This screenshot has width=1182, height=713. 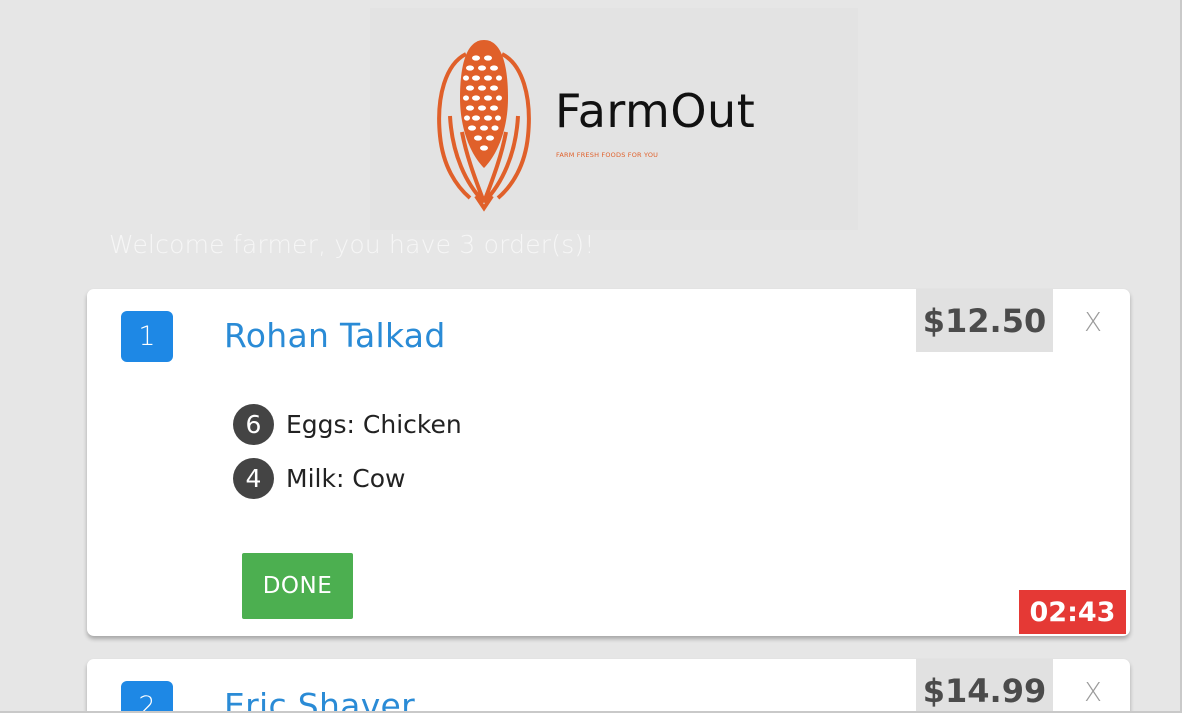 I want to click on brand-tagline: FARM FRESH FOODS FOR YOU, so click(x=607, y=155).